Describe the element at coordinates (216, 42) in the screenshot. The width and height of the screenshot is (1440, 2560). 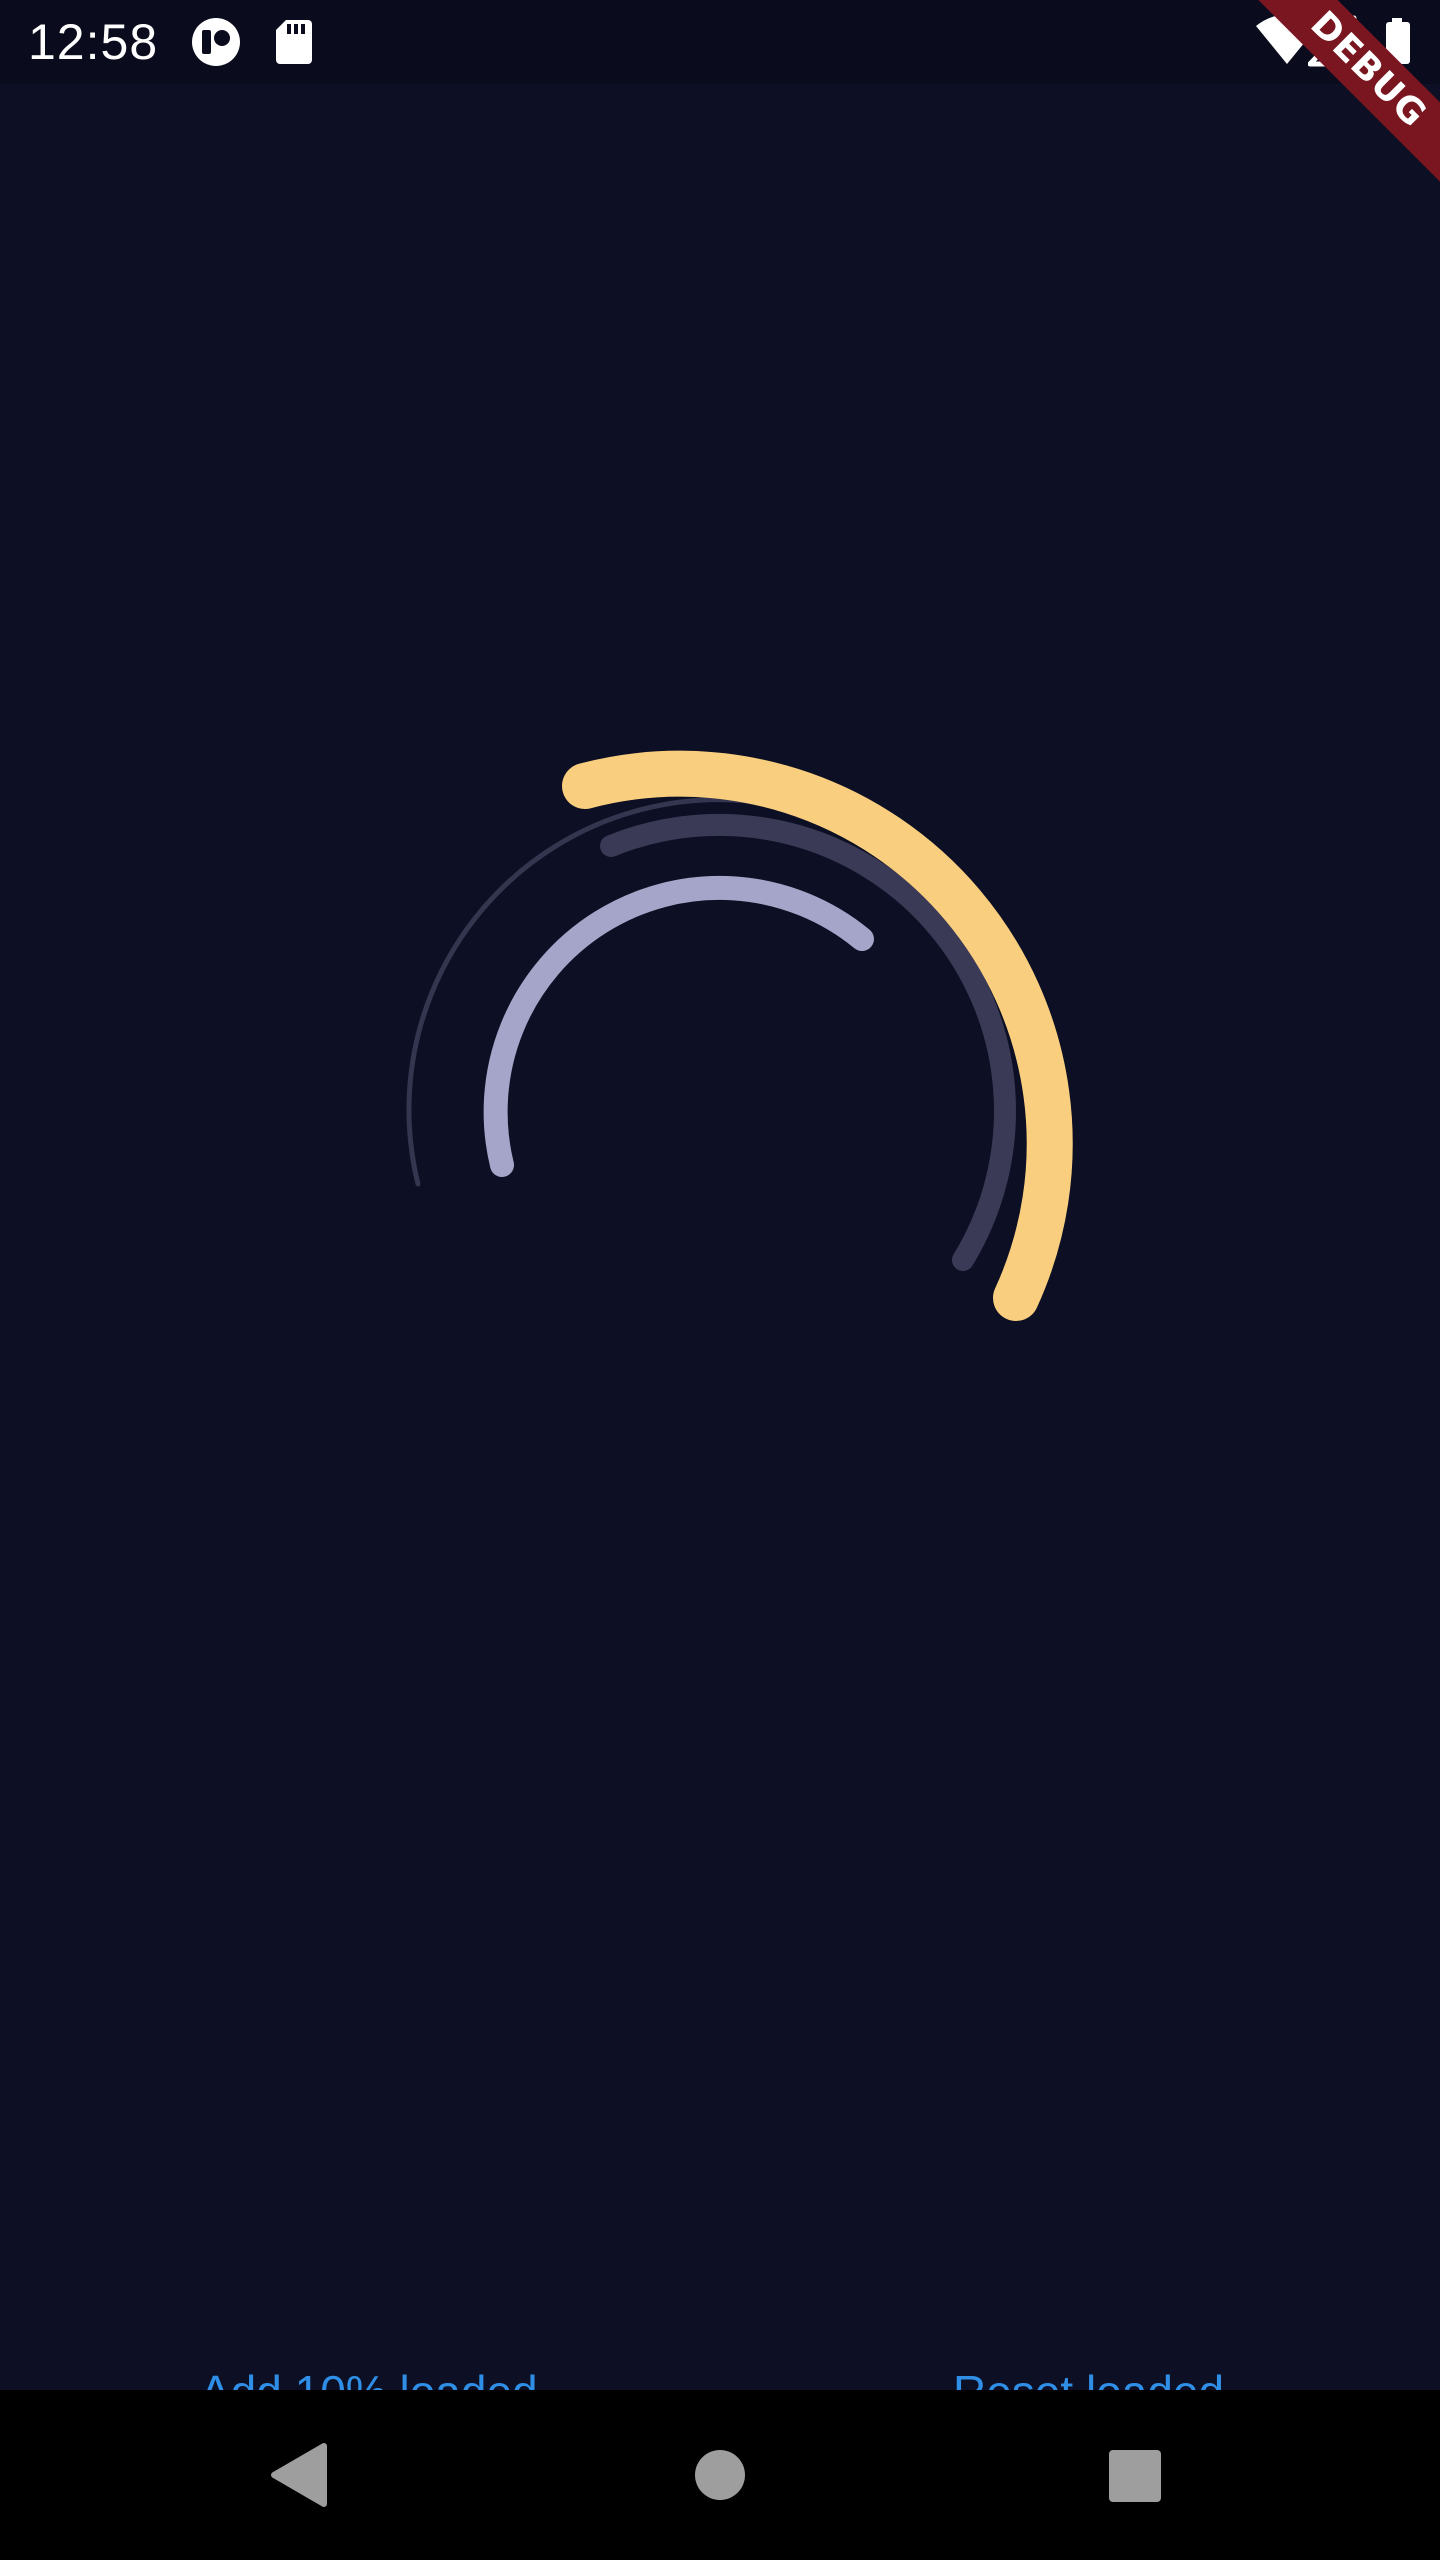
I see `app-notification-icon` at that location.